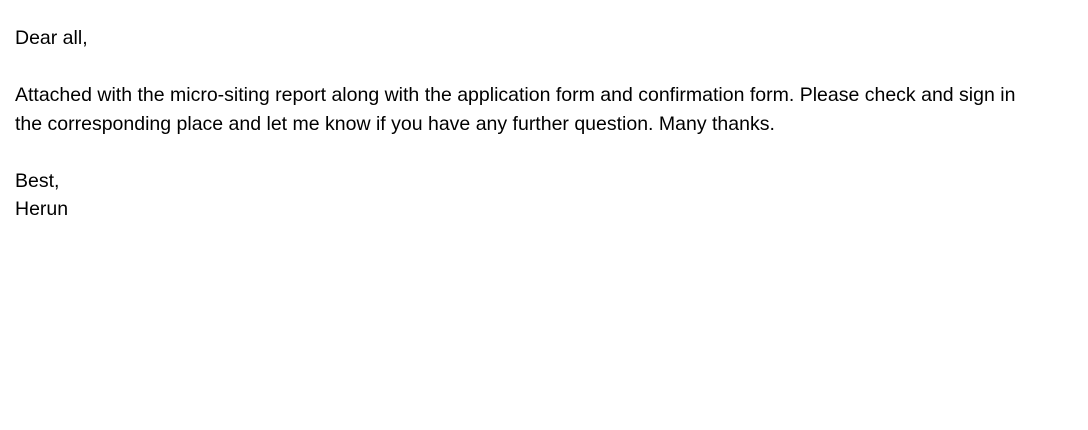  Describe the element at coordinates (42, 209) in the screenshot. I see `signature-name: Herun` at that location.